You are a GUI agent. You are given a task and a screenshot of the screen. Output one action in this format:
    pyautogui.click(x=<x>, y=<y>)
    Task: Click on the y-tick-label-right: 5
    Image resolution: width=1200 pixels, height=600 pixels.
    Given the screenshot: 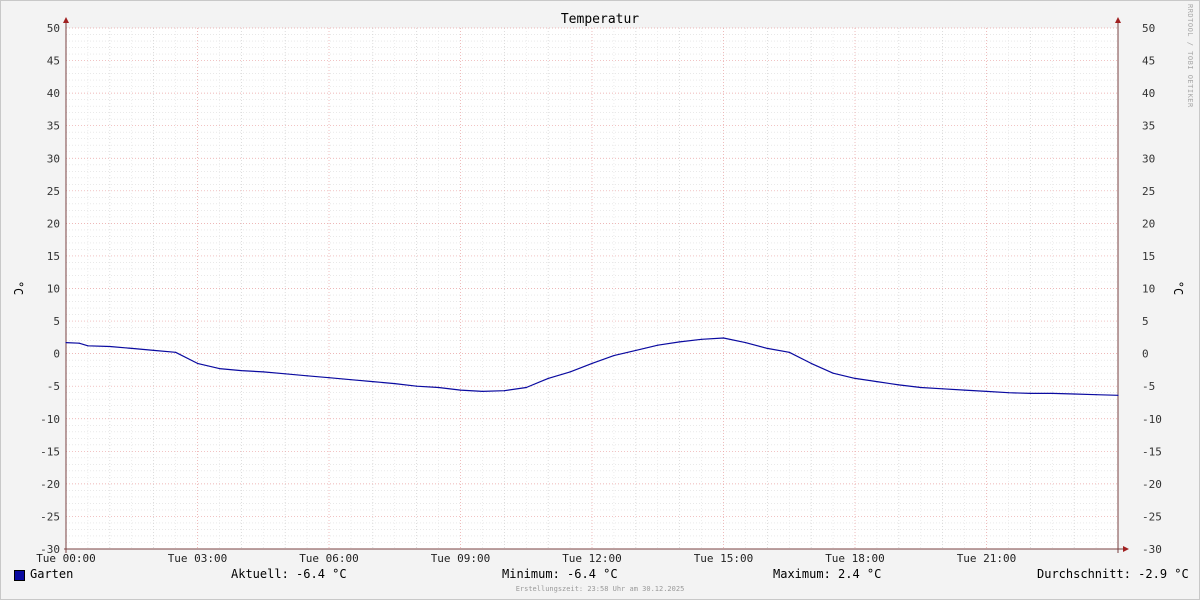 What is the action you would take?
    pyautogui.click(x=1145, y=321)
    